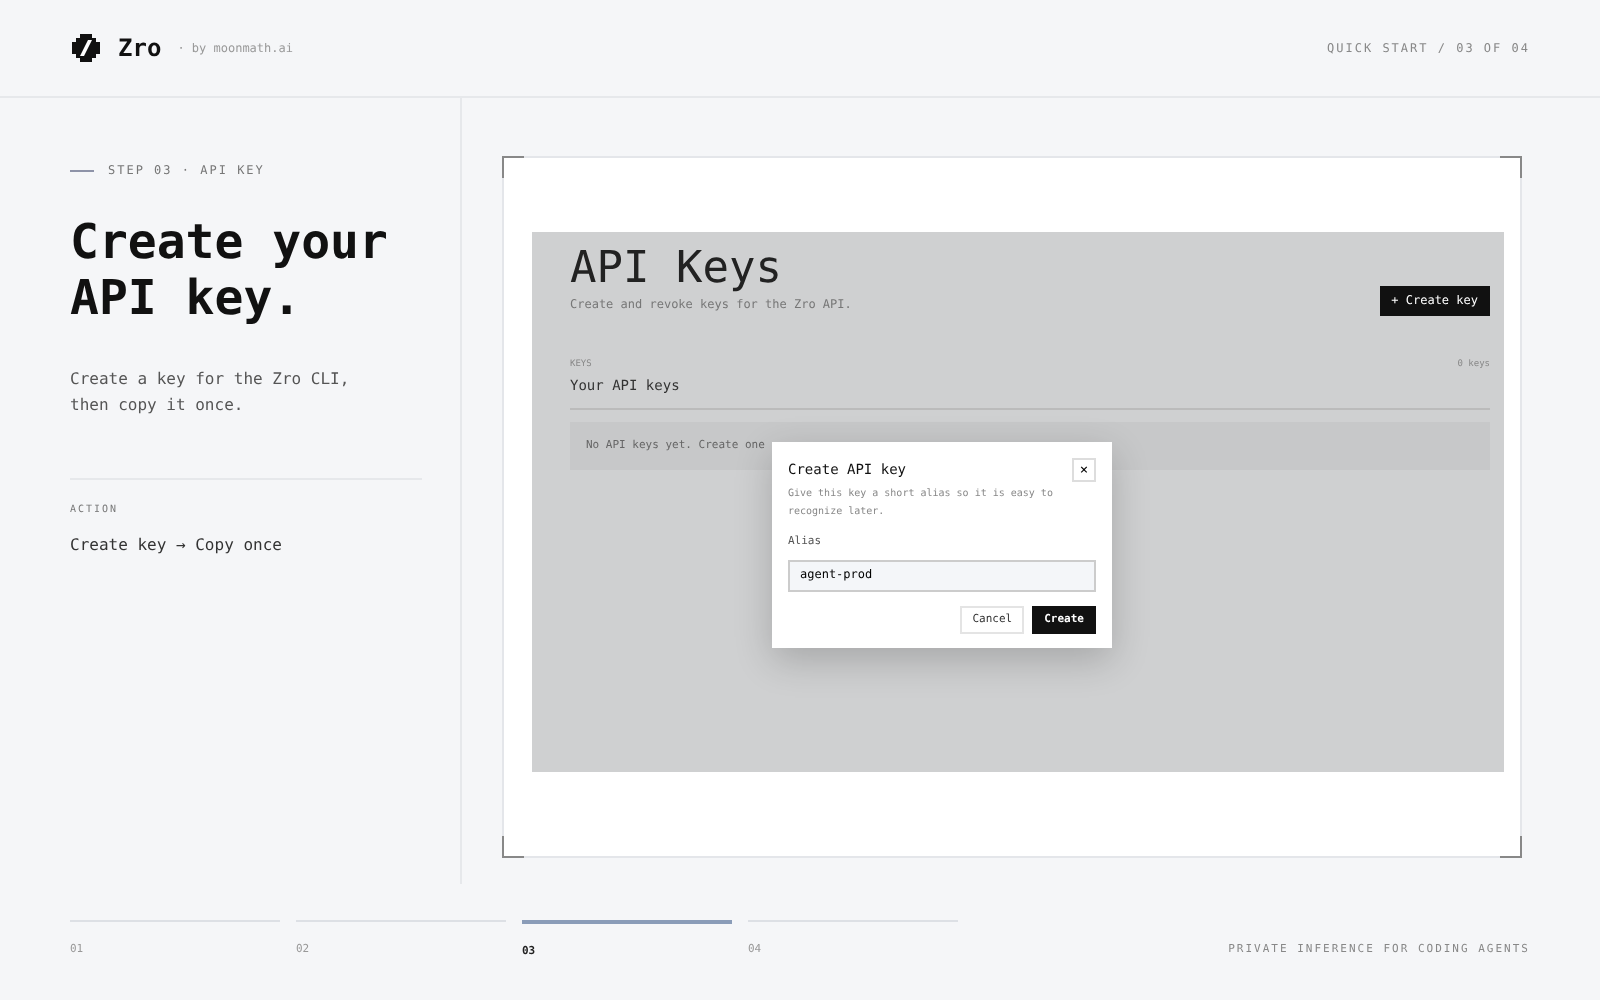  What do you see at coordinates (230, 270) in the screenshot?
I see `step-title: Create your API key.` at bounding box center [230, 270].